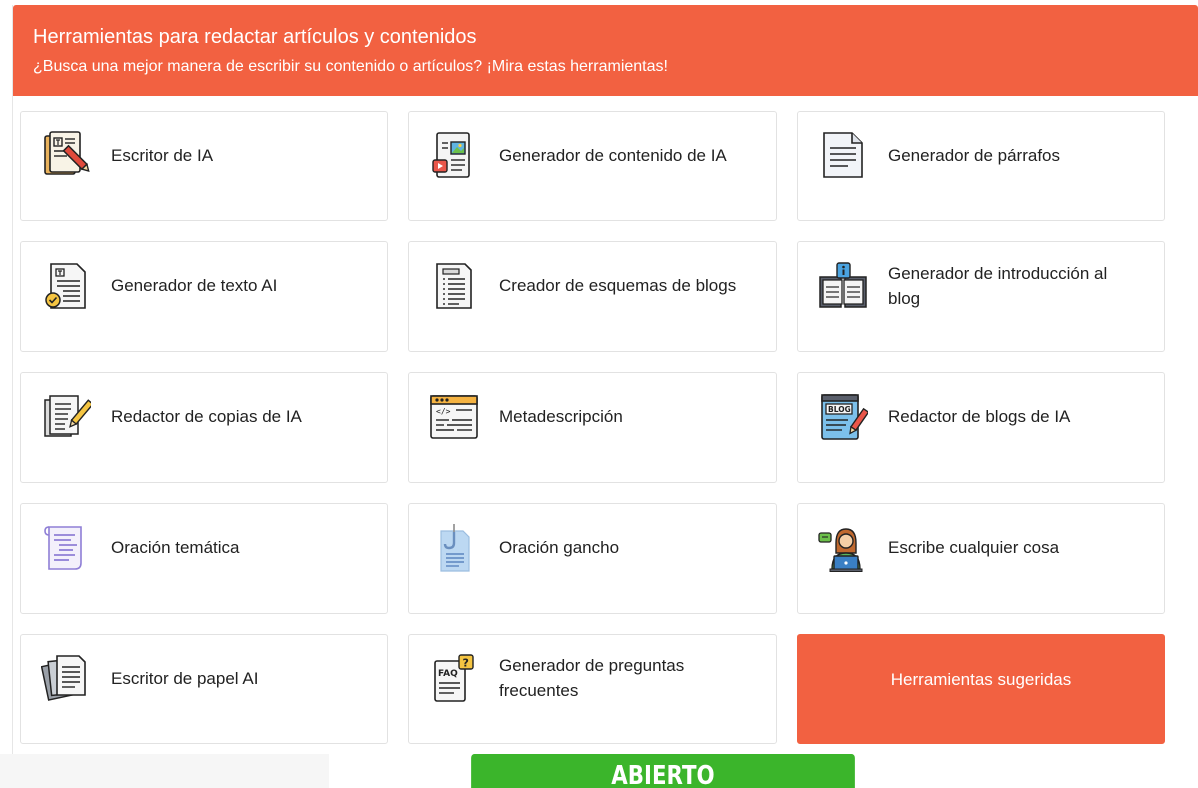 The width and height of the screenshot is (1198, 788). What do you see at coordinates (613, 155) in the screenshot?
I see `tool-label: Generador de contenido de IA` at bounding box center [613, 155].